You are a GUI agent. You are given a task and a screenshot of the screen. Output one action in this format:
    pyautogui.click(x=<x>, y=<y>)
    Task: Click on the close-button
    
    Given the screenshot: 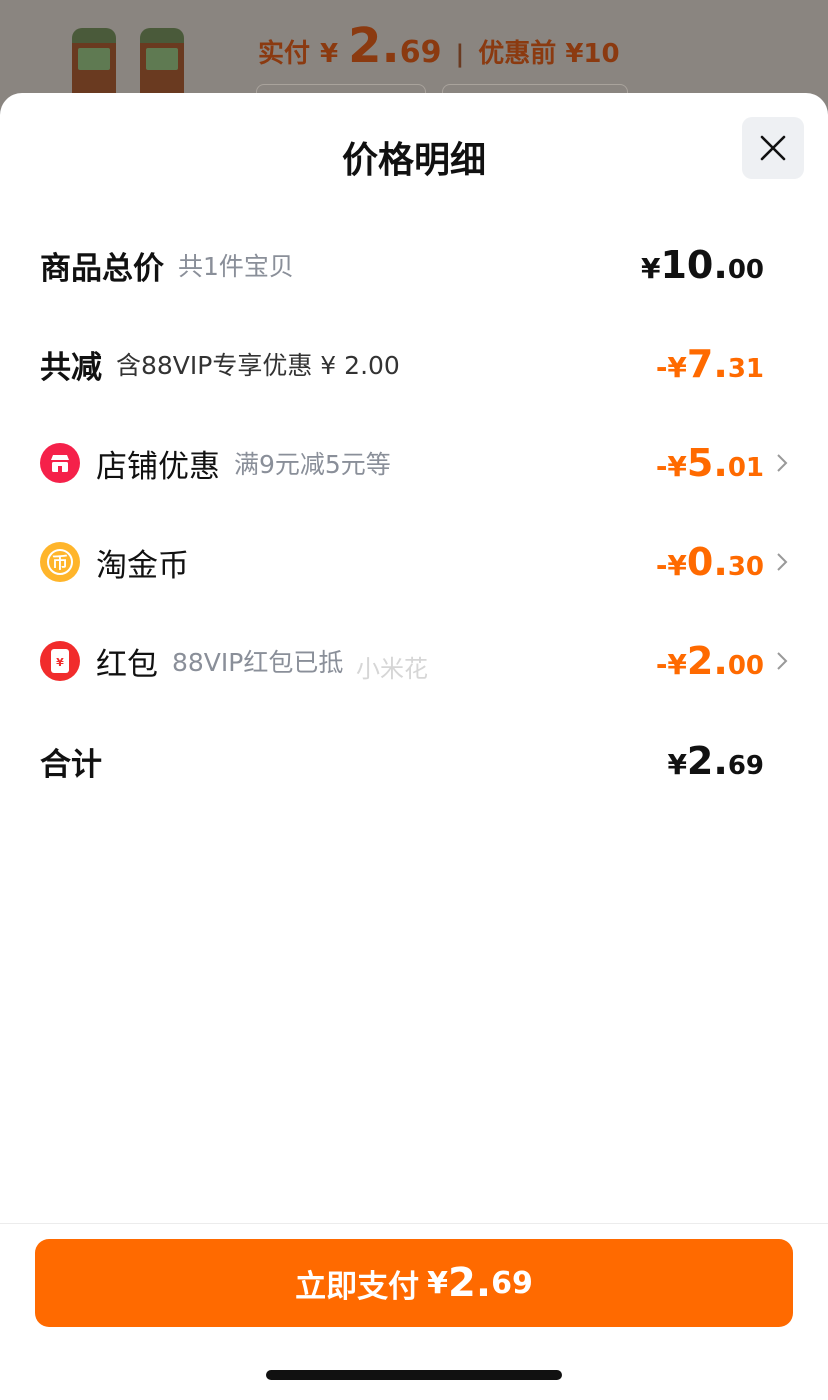 What is the action you would take?
    pyautogui.click(x=773, y=148)
    